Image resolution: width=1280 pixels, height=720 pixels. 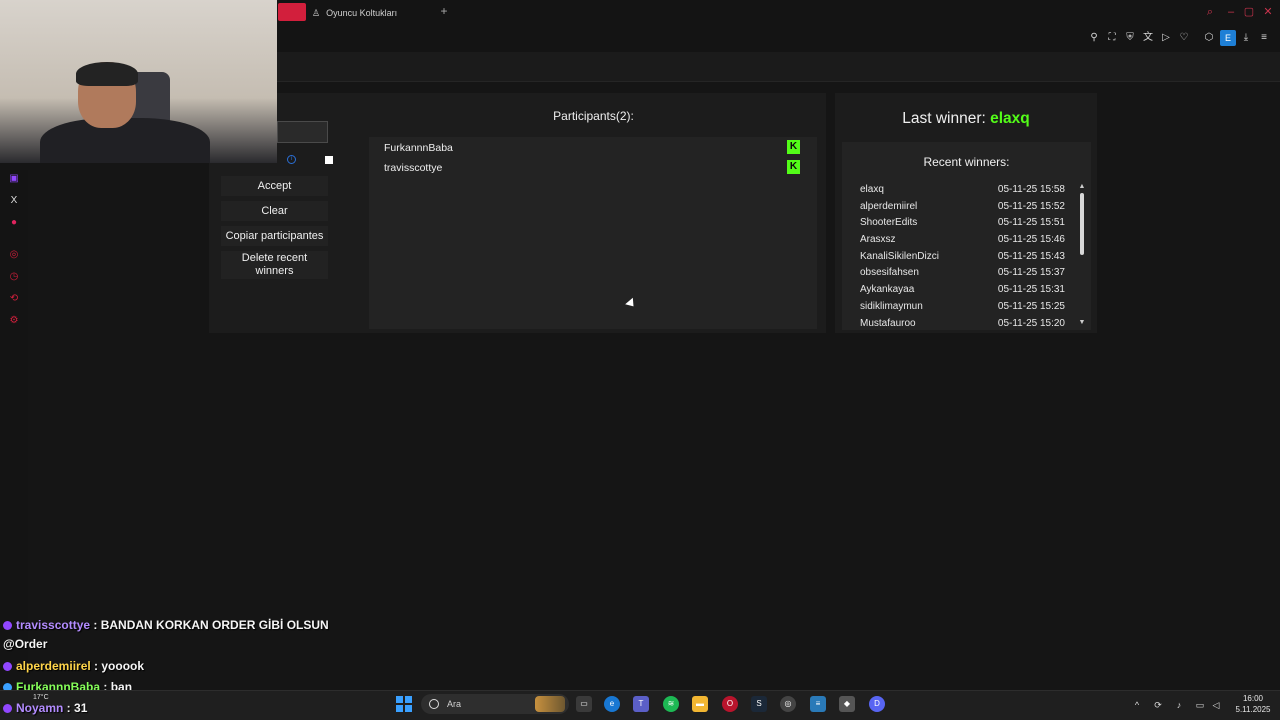 I want to click on network-icon: ▭, so click(x=1200, y=705).